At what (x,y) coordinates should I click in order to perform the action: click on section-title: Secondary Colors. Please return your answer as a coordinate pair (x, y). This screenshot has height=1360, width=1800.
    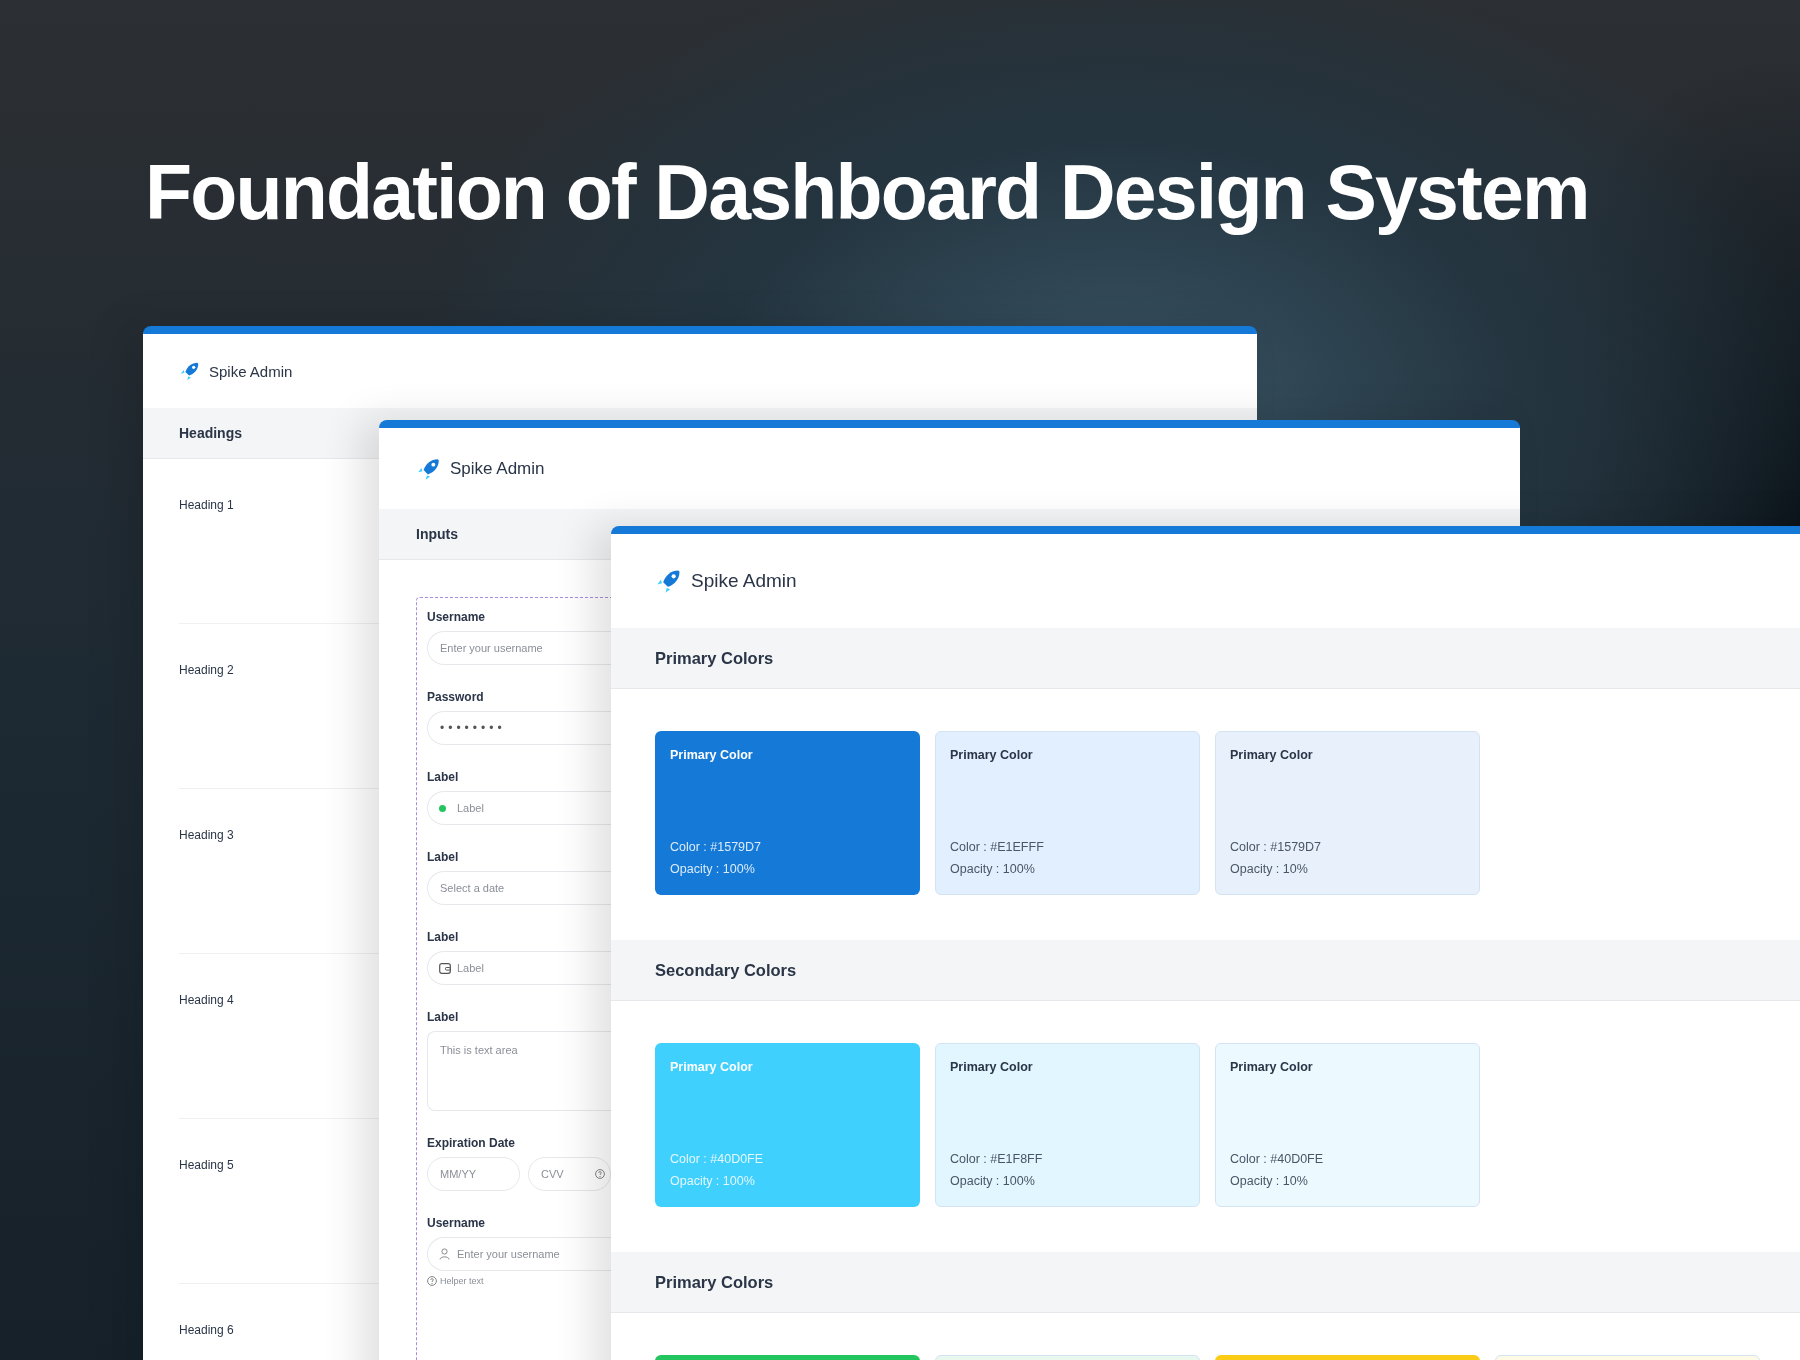
    Looking at the image, I should click on (726, 970).